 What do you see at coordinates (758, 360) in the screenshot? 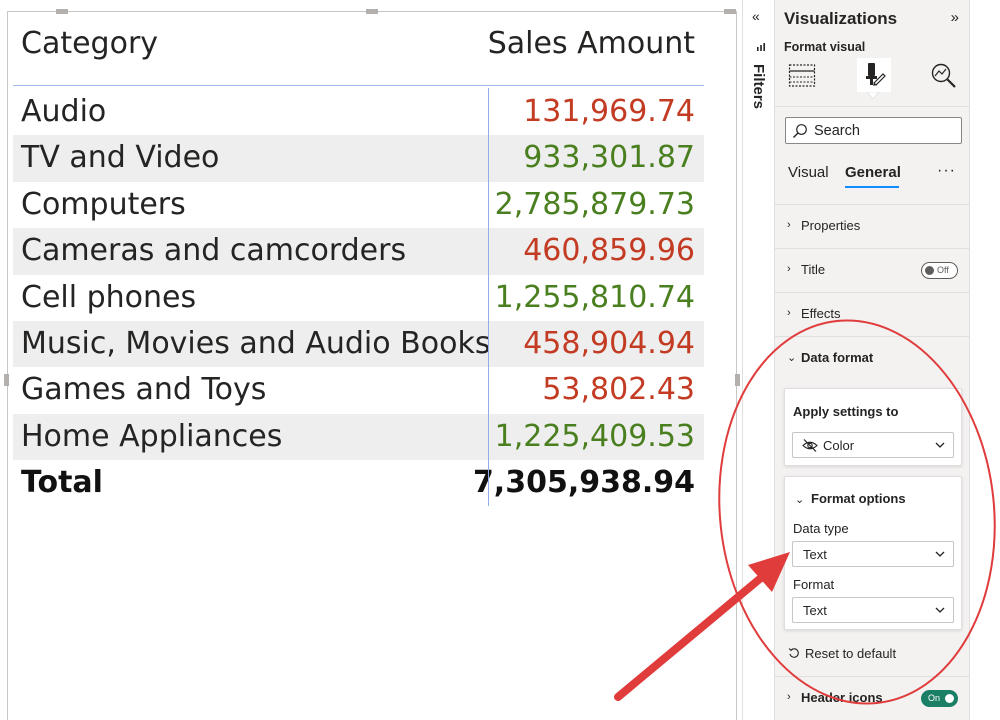
I see `filters-pane-collapsed: « Filters` at bounding box center [758, 360].